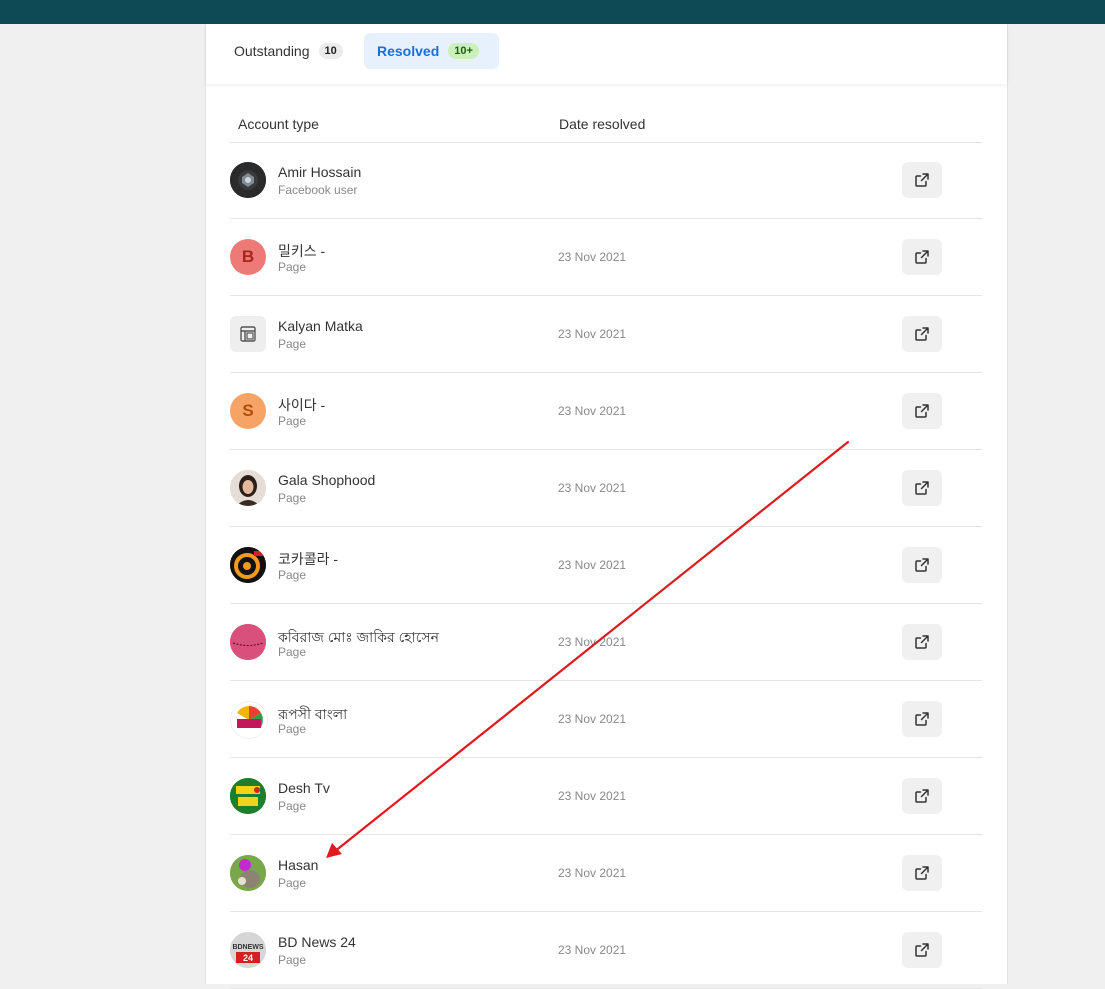 This screenshot has width=1105, height=989. Describe the element at coordinates (301, 405) in the screenshot. I see `account-name: 사이다 -` at that location.